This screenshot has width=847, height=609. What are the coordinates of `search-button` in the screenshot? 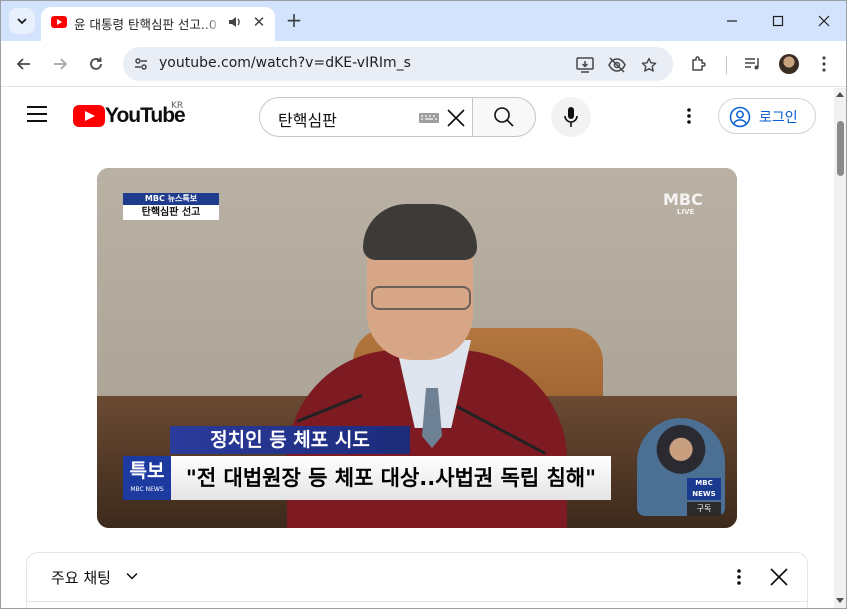 It's located at (504, 117).